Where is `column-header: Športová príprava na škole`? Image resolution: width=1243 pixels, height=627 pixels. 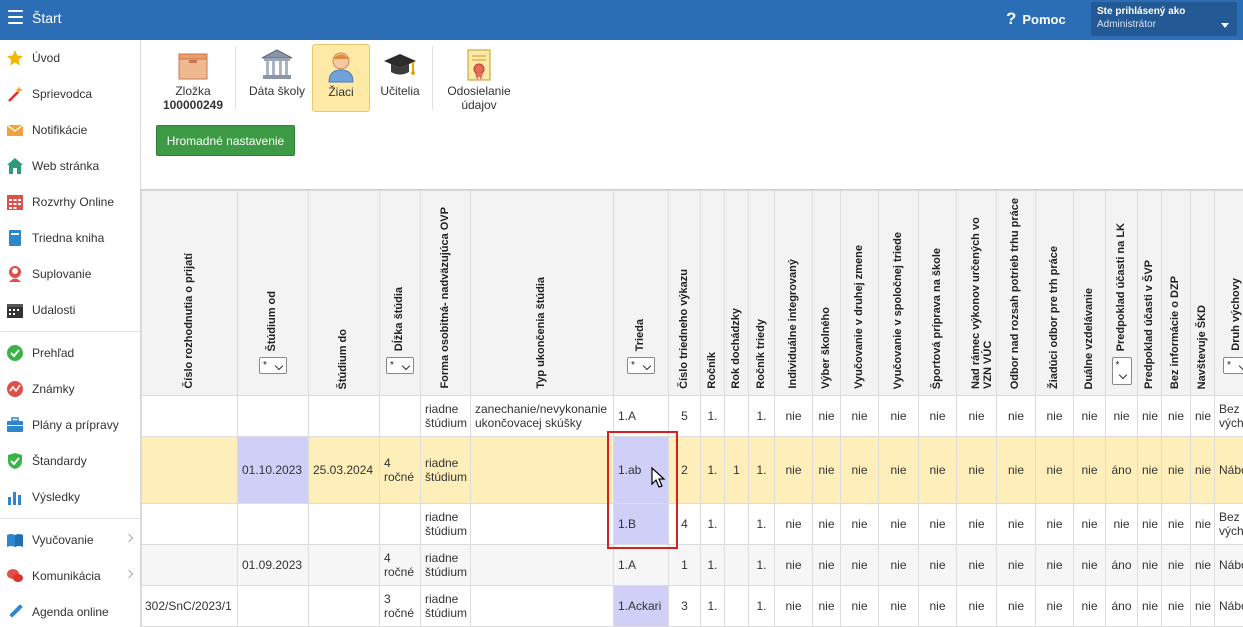 column-header: Športová príprava na škole is located at coordinates (937, 293).